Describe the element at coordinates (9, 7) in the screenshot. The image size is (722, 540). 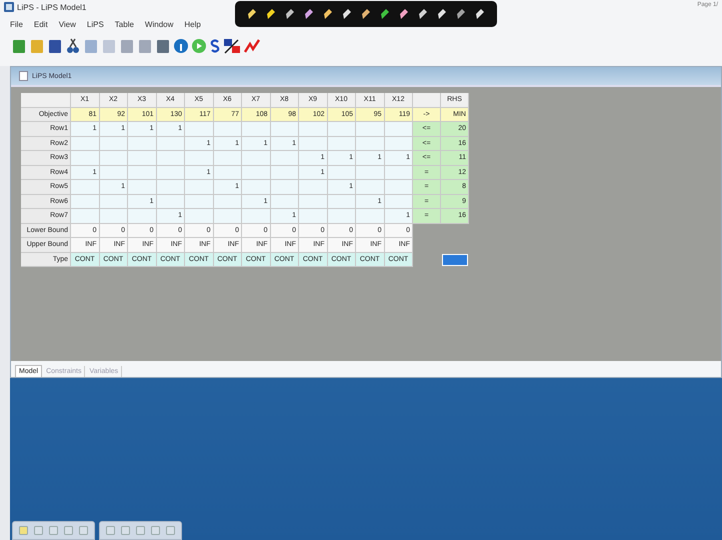
I see `app-icon` at that location.